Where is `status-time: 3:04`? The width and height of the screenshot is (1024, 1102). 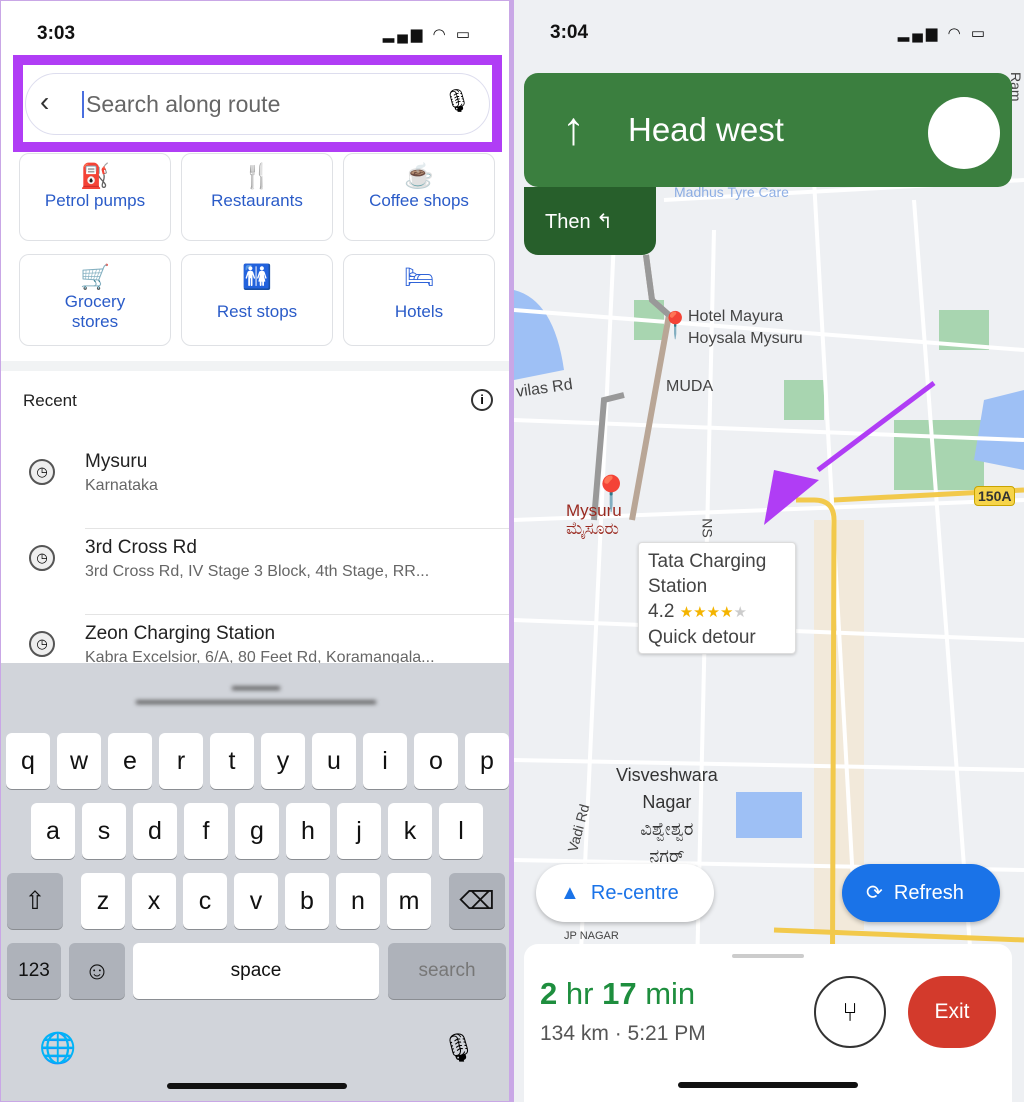
status-time: 3:04 is located at coordinates (569, 32).